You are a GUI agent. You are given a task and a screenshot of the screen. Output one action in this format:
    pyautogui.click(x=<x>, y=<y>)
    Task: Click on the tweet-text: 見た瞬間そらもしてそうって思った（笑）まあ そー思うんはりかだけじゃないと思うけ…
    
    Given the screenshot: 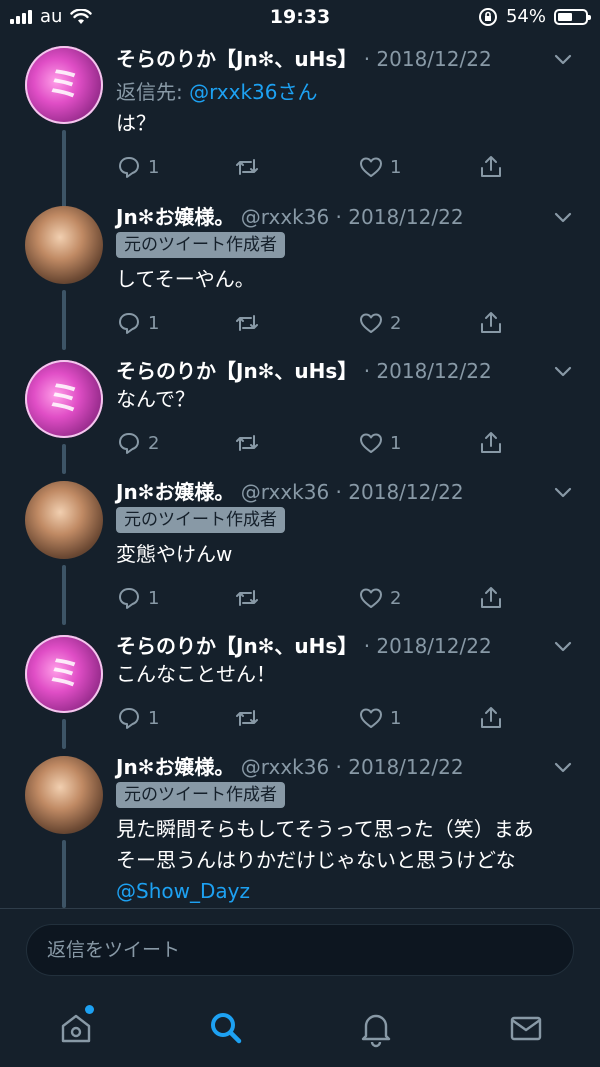 What is the action you would take?
    pyautogui.click(x=343, y=860)
    